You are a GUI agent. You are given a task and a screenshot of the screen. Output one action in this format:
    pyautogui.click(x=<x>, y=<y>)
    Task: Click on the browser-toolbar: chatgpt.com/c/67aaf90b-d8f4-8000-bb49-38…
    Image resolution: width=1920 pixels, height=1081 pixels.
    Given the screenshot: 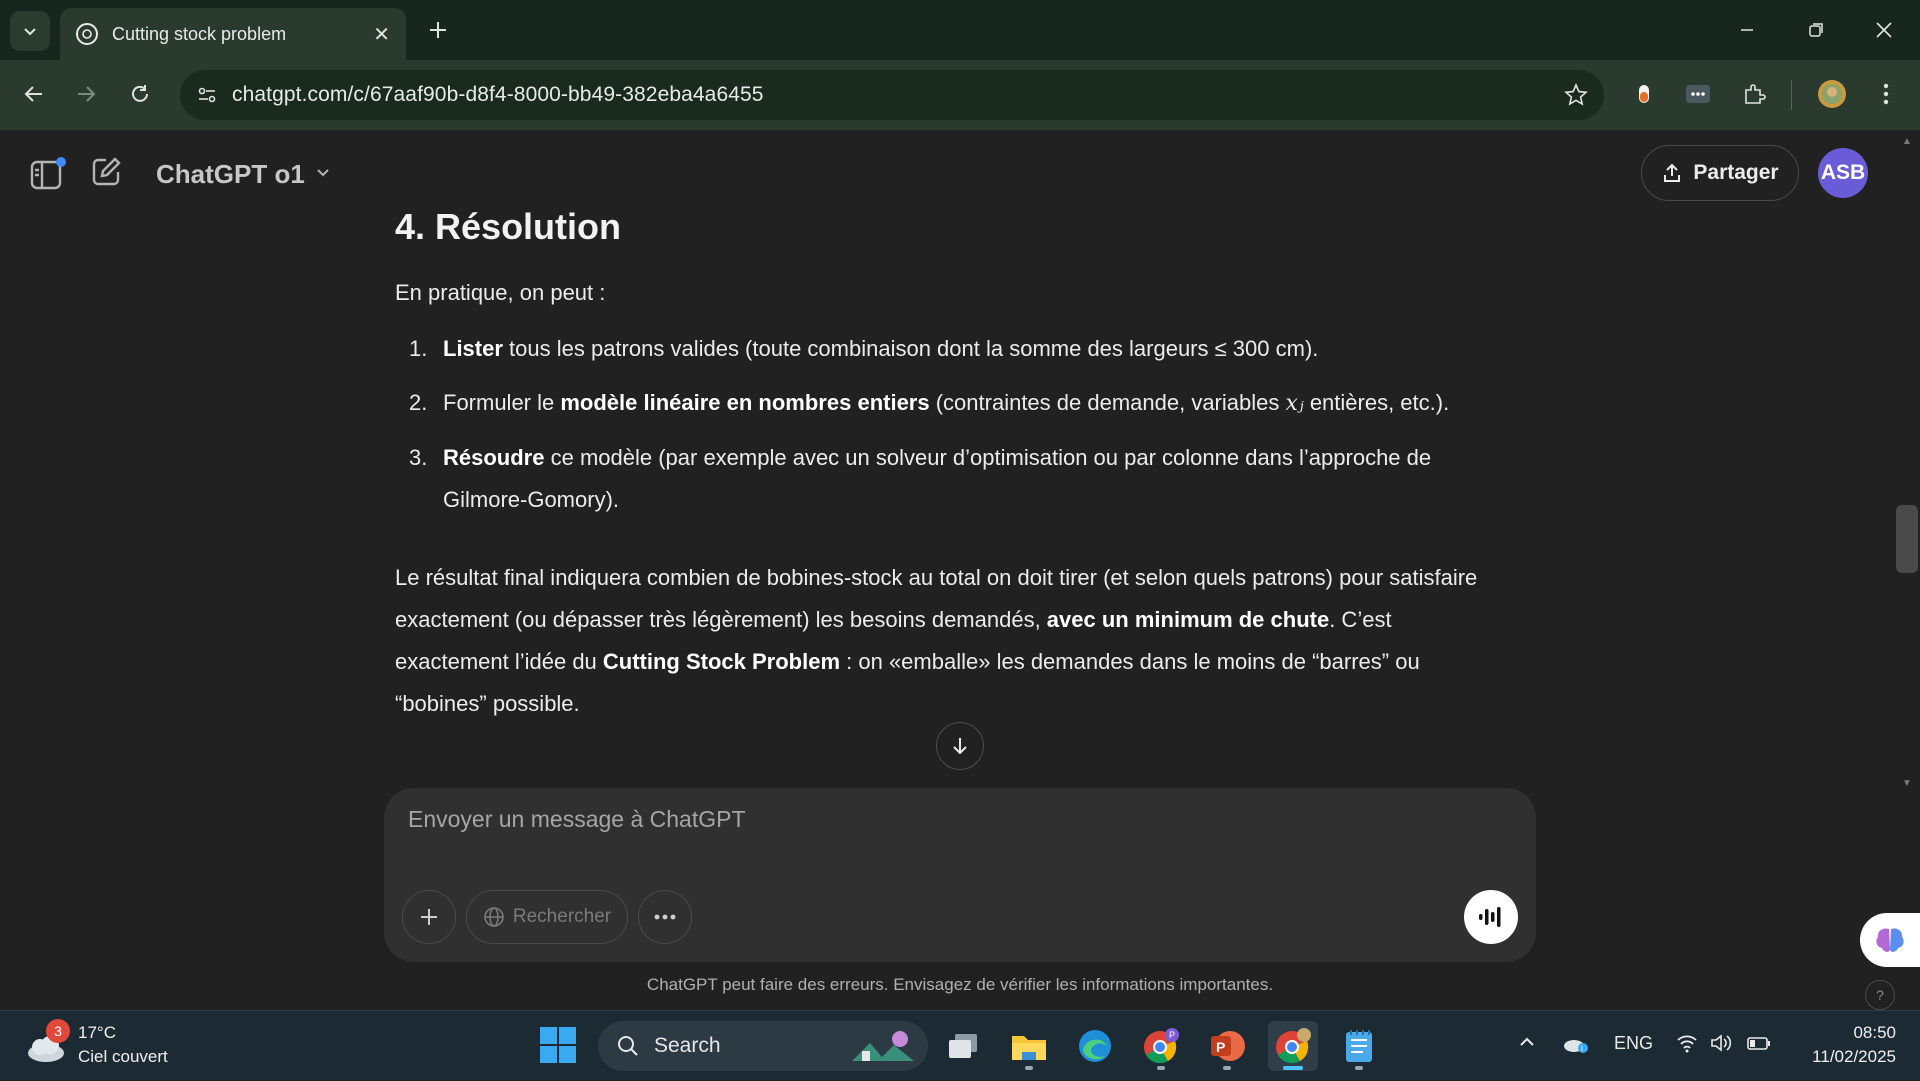 What is the action you would take?
    pyautogui.click(x=960, y=95)
    